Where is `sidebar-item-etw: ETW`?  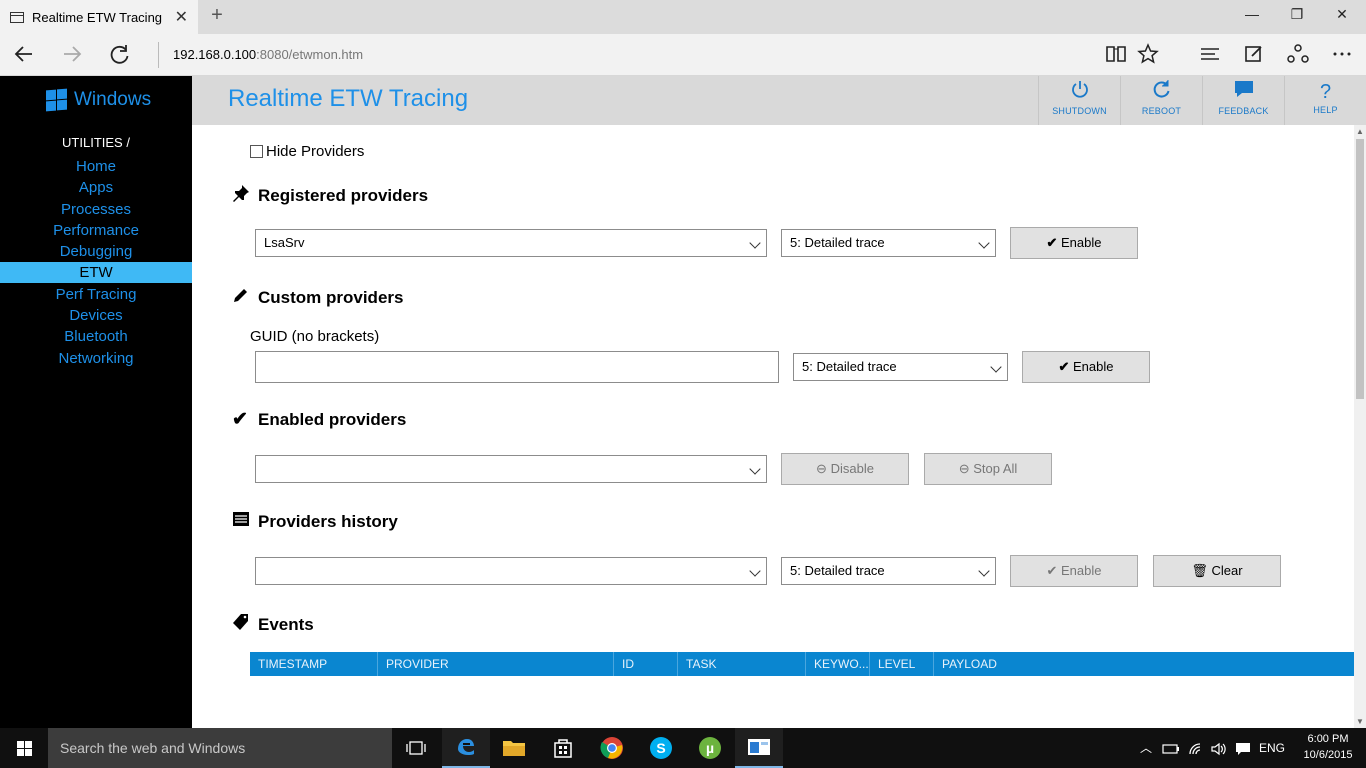 sidebar-item-etw: ETW is located at coordinates (96, 272).